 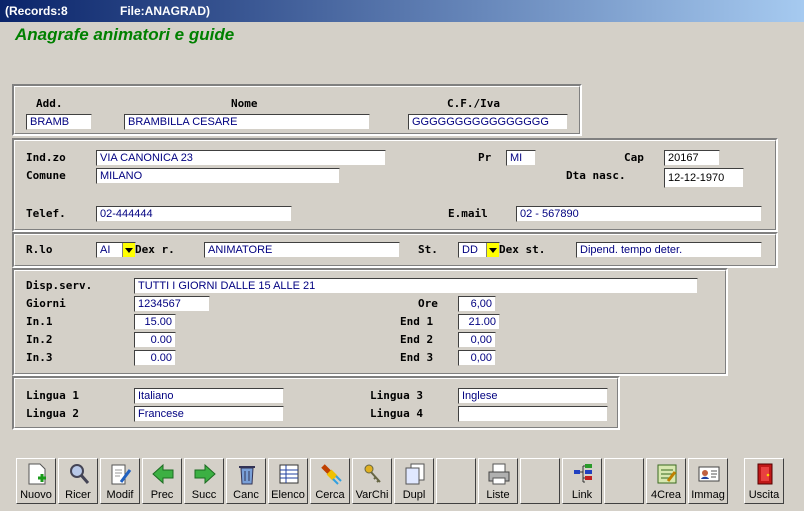 What do you see at coordinates (302, 250) in the screenshot?
I see `dexr-field: ANIMATORE` at bounding box center [302, 250].